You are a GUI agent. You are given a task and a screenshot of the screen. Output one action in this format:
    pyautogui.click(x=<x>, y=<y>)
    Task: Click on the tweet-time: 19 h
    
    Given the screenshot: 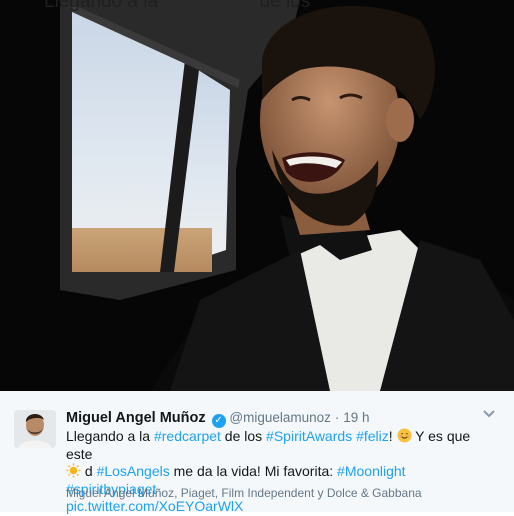 What is the action you would take?
    pyautogui.click(x=356, y=417)
    